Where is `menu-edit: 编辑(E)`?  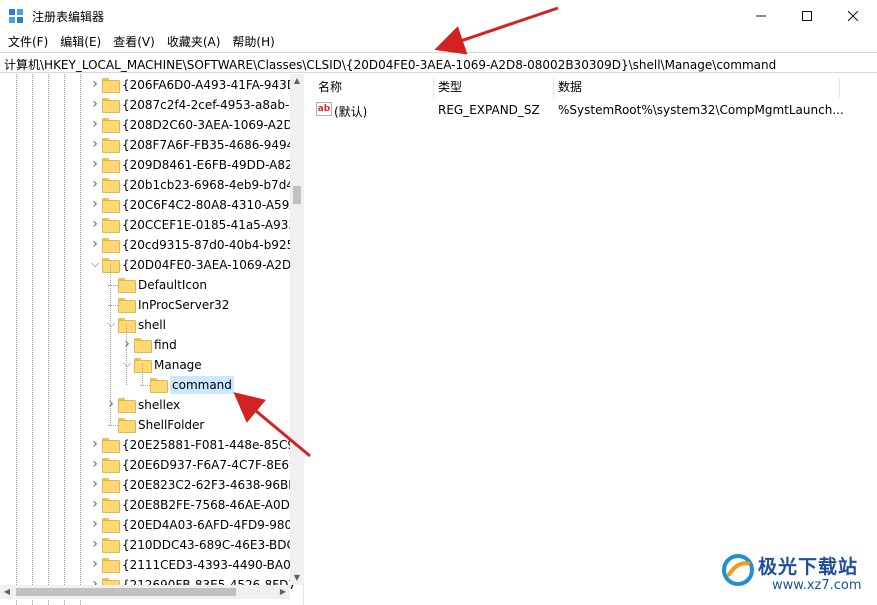 menu-edit: 编辑(E) is located at coordinates (80, 41).